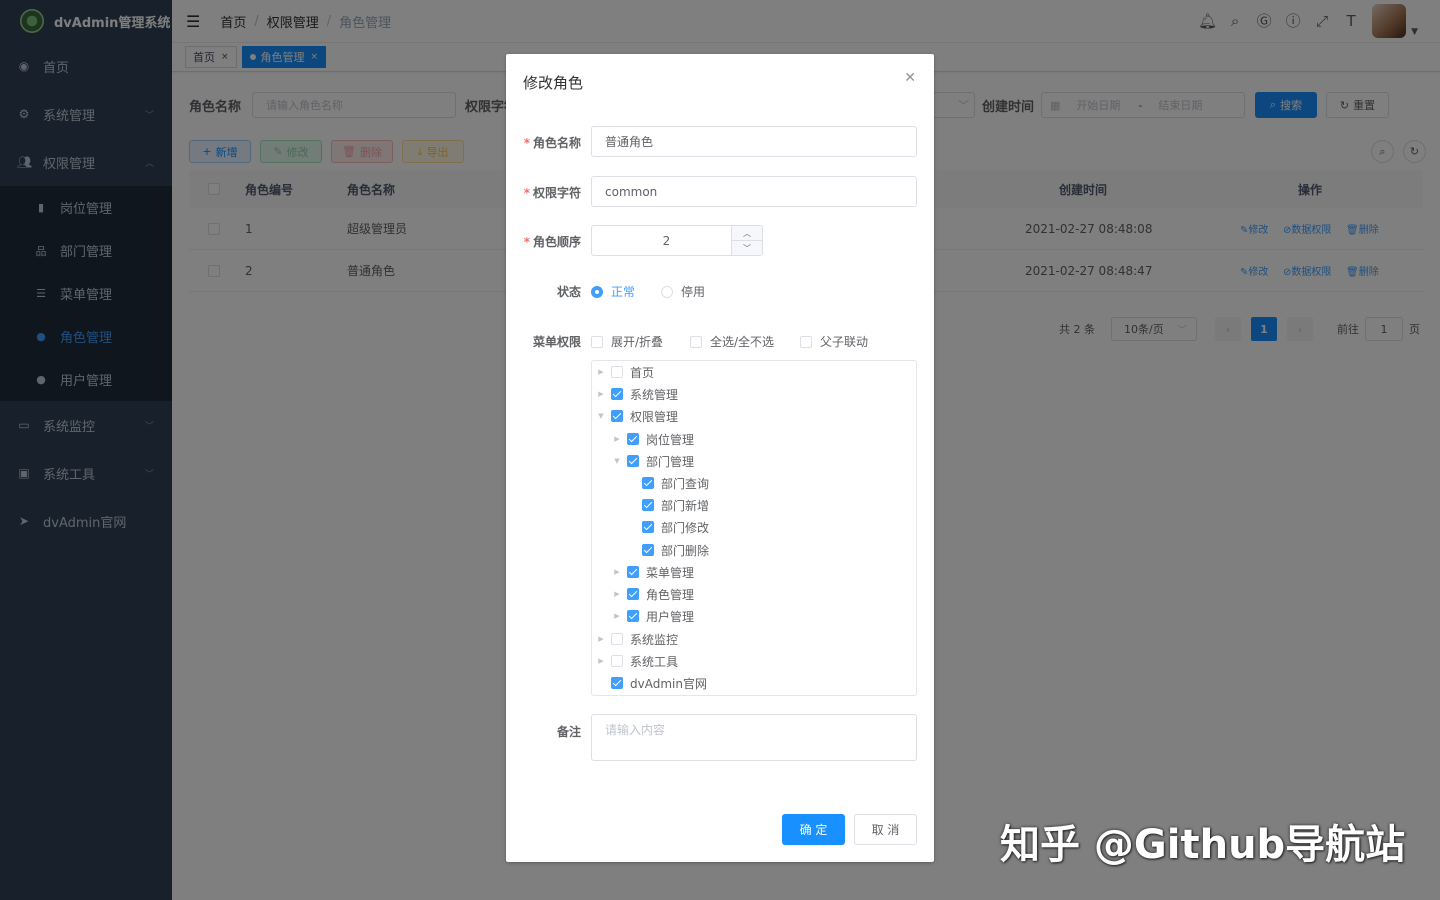 This screenshot has height=900, width=1440. I want to click on tree-node-label: 部门新增, so click(685, 505).